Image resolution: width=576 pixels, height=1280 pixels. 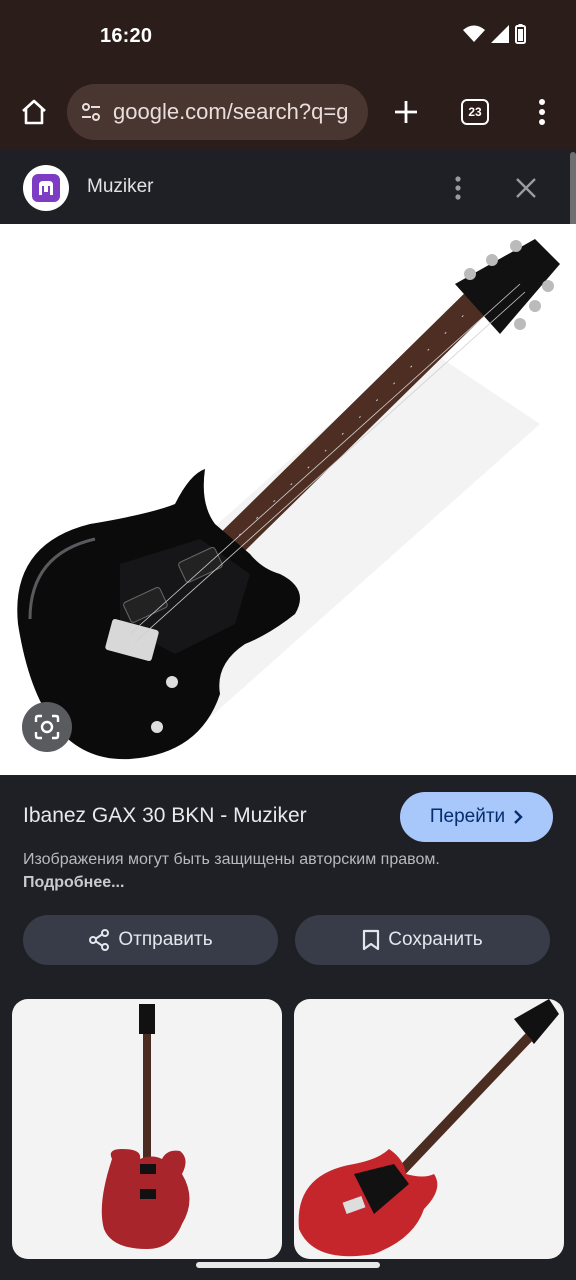 What do you see at coordinates (518, 817) in the screenshot?
I see `chevron-right-icon` at bounding box center [518, 817].